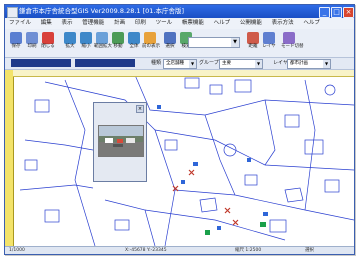 This screenshot has width=360, height=260. I want to click on status-left: 1/1000, so click(17, 250).